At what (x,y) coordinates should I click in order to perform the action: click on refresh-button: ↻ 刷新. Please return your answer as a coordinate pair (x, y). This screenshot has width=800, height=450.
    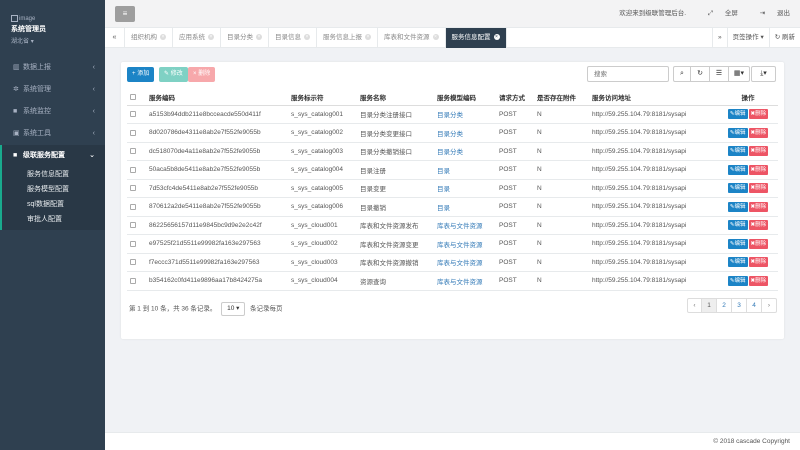
    Looking at the image, I should click on (784, 38).